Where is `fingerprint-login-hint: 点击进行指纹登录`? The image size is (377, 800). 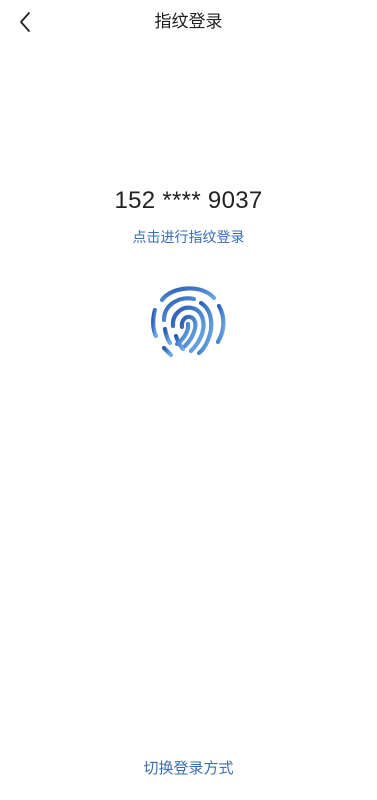 fingerprint-login-hint: 点击进行指纹登录 is located at coordinates (188, 238).